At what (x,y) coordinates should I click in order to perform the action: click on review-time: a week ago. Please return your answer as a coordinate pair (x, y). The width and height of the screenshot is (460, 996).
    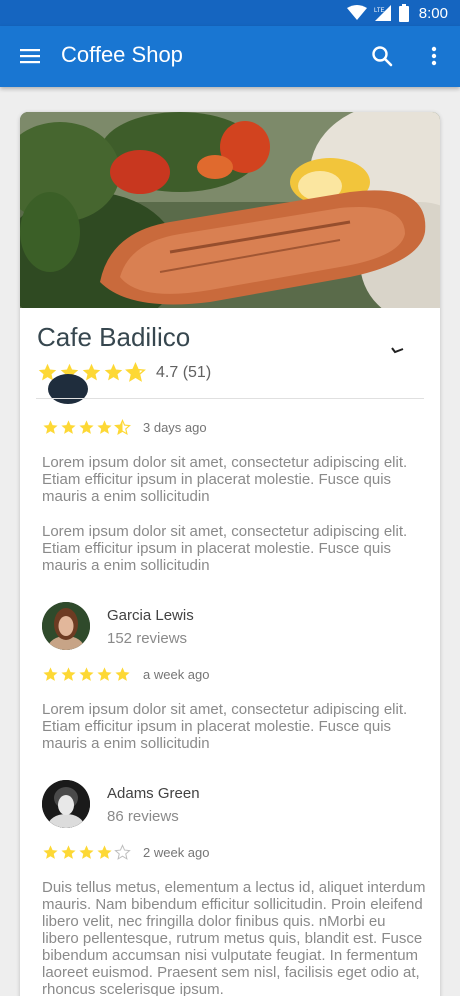
    Looking at the image, I should click on (176, 674).